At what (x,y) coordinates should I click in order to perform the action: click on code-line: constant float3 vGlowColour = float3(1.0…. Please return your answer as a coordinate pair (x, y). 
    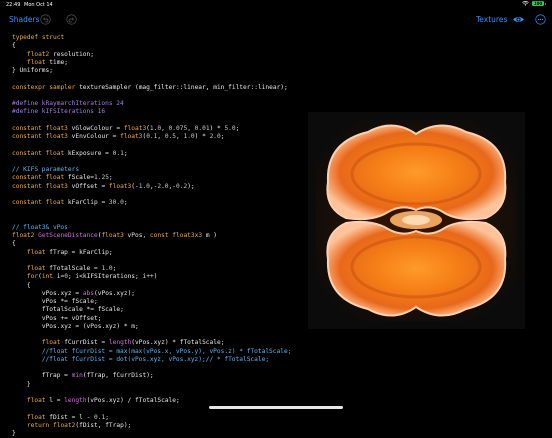
    Looking at the image, I should click on (125, 128).